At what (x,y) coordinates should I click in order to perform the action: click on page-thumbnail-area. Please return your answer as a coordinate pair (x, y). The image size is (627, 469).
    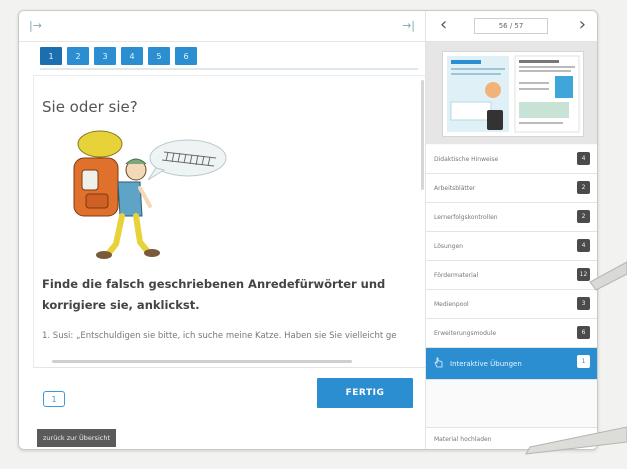
    Looking at the image, I should click on (511, 93).